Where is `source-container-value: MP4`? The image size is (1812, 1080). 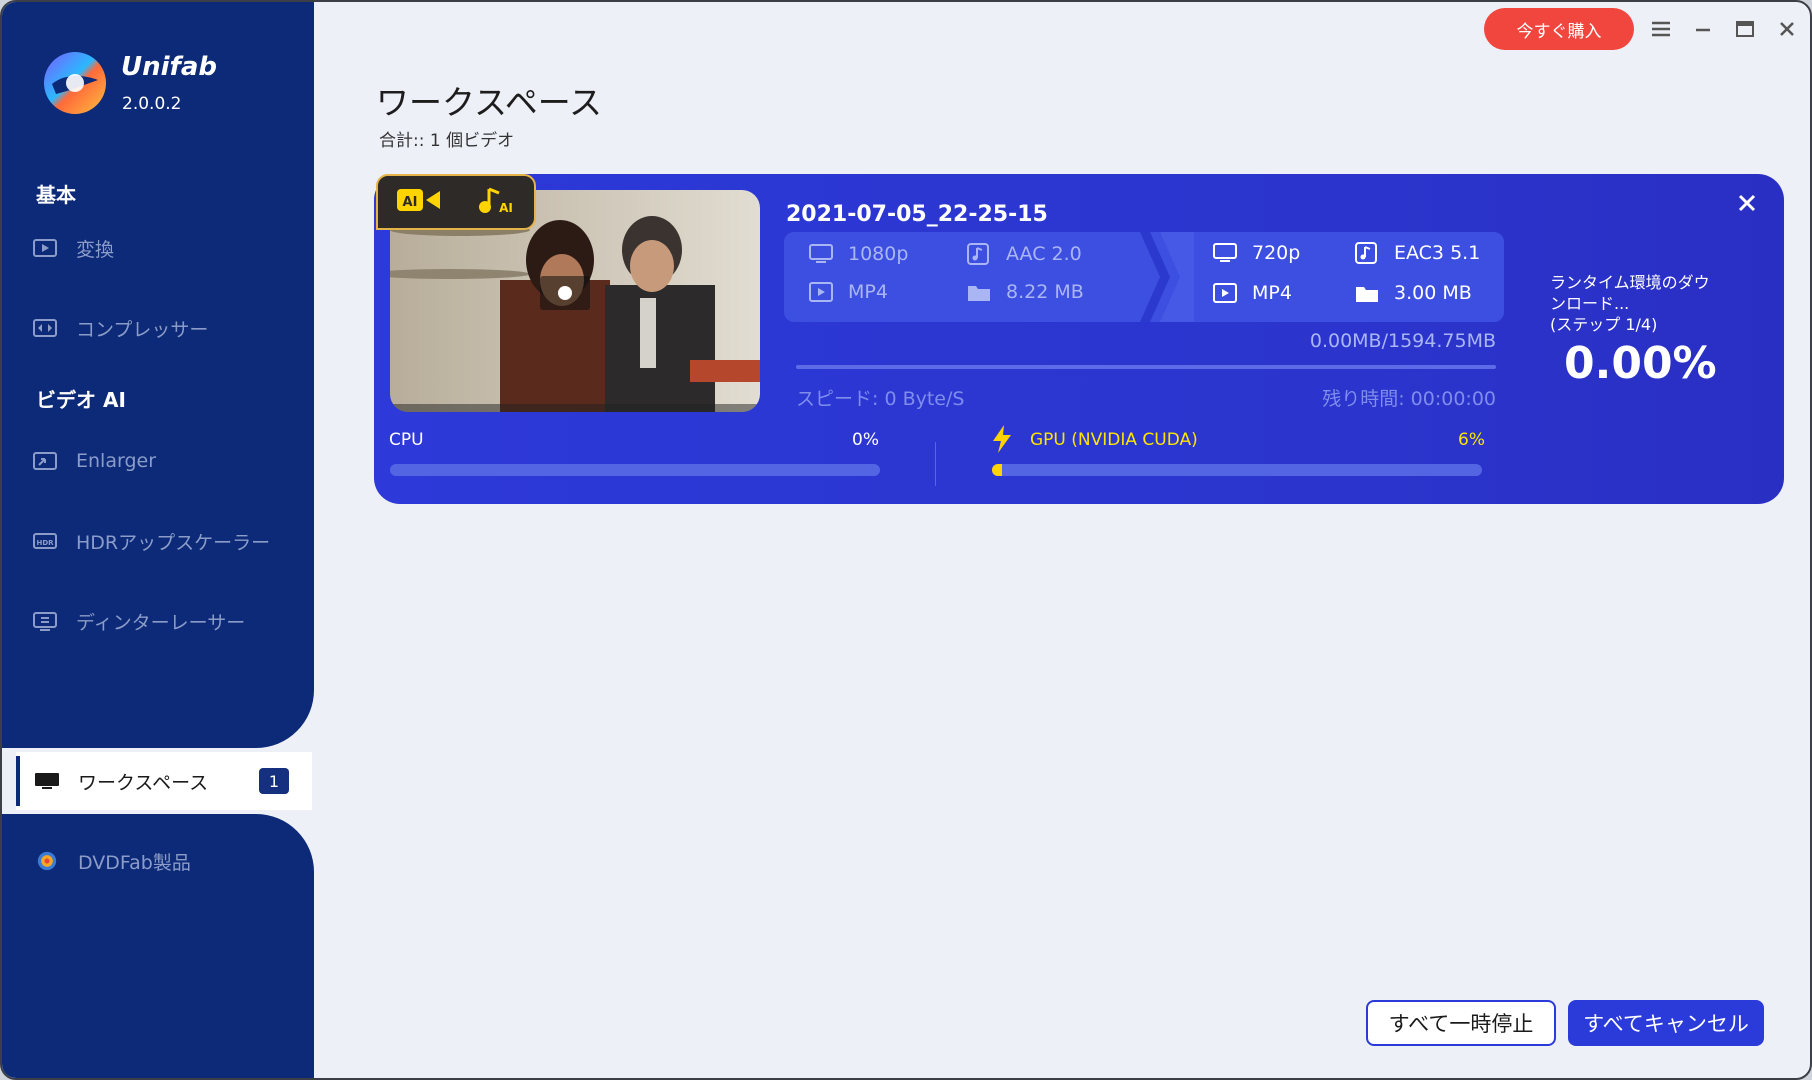
source-container-value: MP4 is located at coordinates (868, 292).